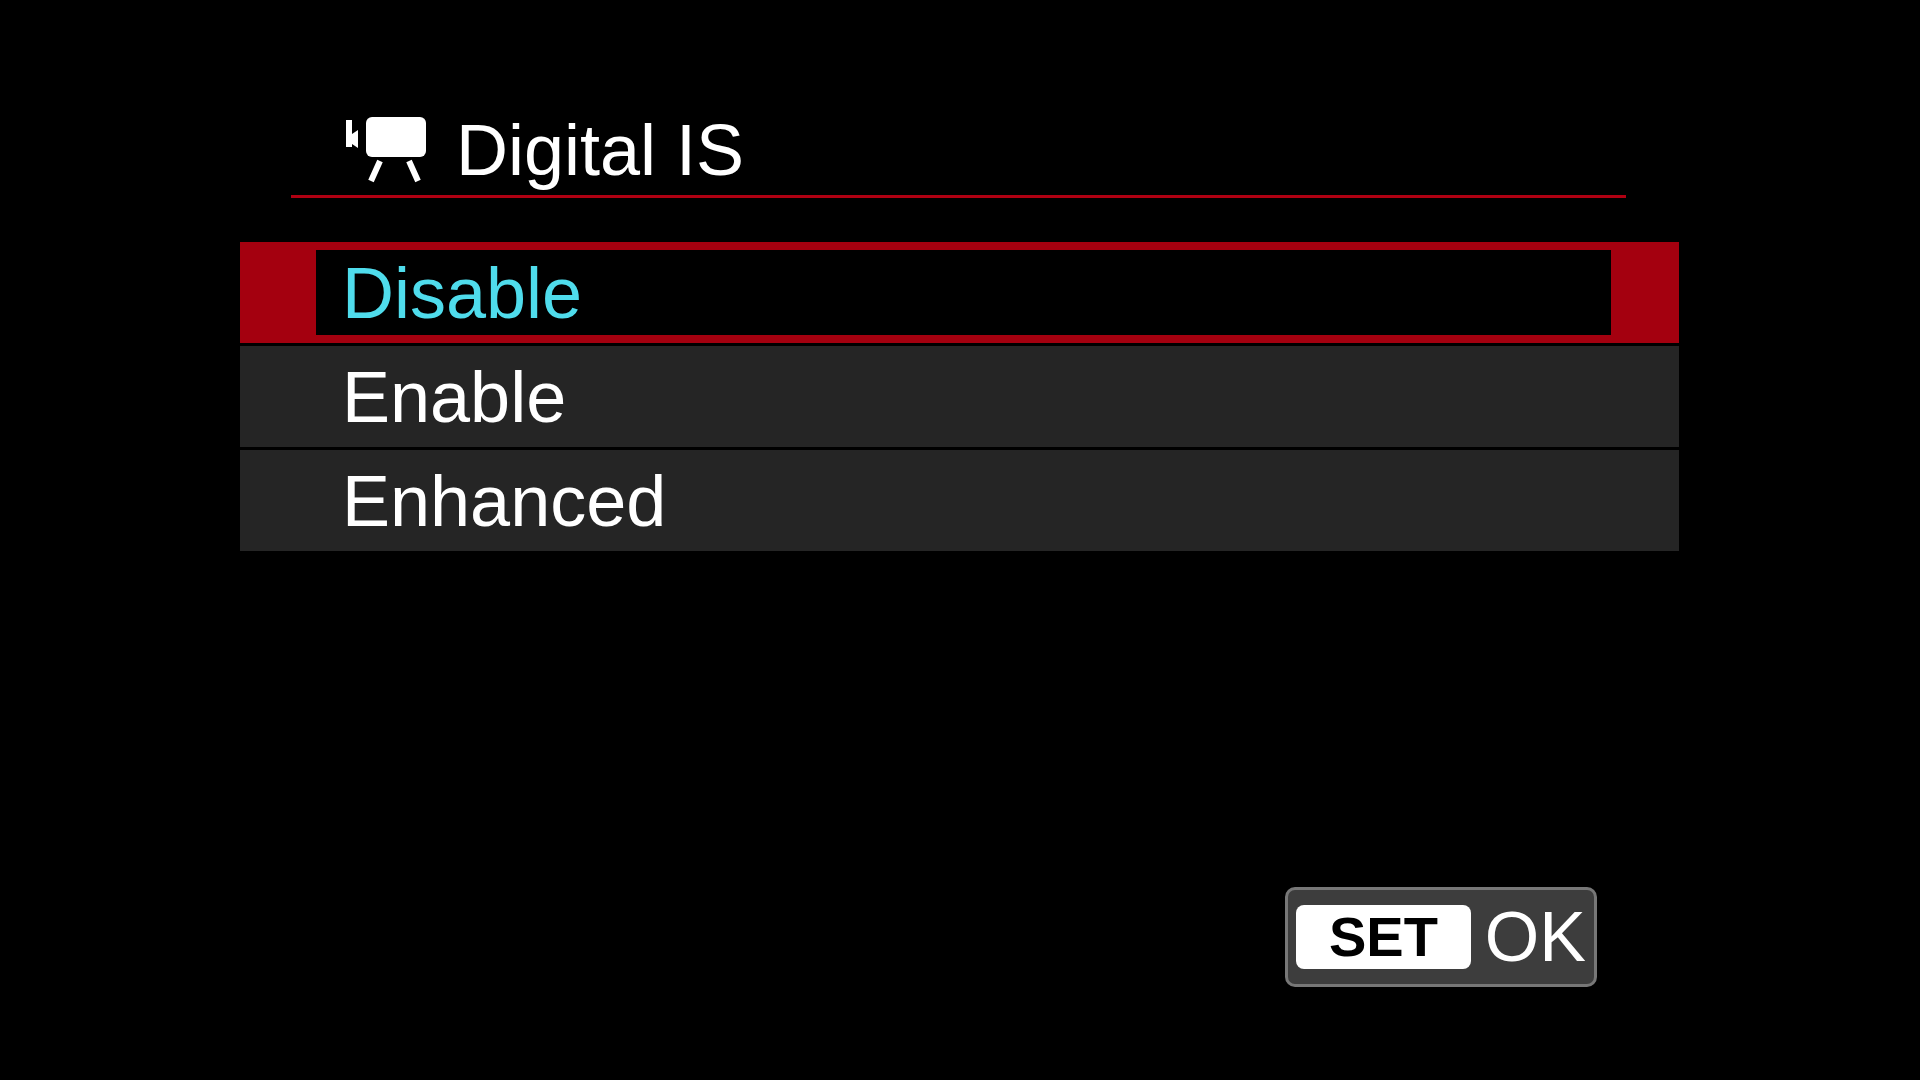  What do you see at coordinates (959, 396) in the screenshot?
I see `menu-option: Enable` at bounding box center [959, 396].